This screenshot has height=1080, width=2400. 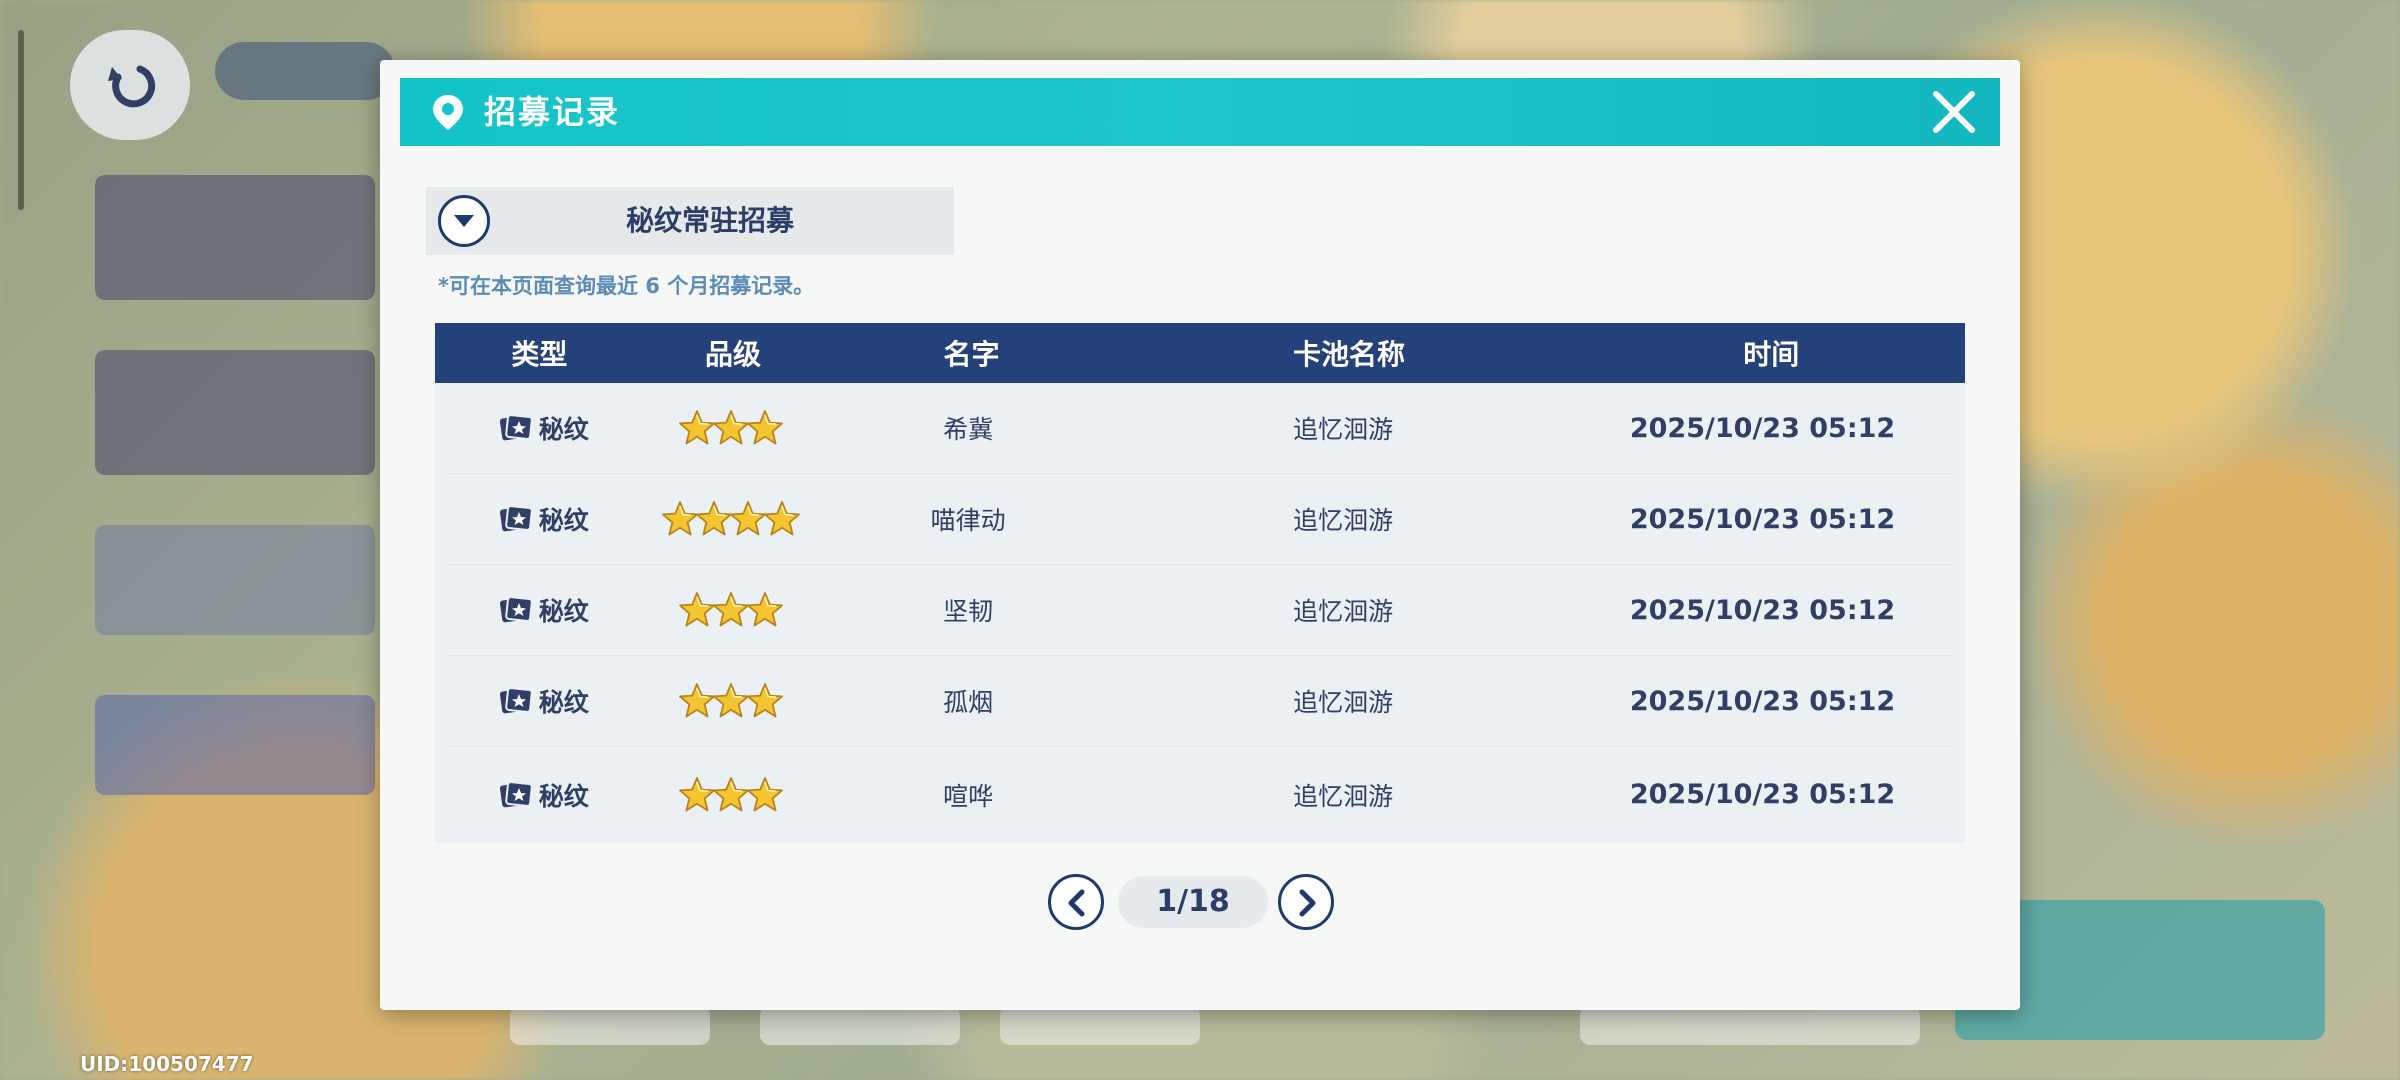 I want to click on row-name: 坚韧, so click(x=968, y=611).